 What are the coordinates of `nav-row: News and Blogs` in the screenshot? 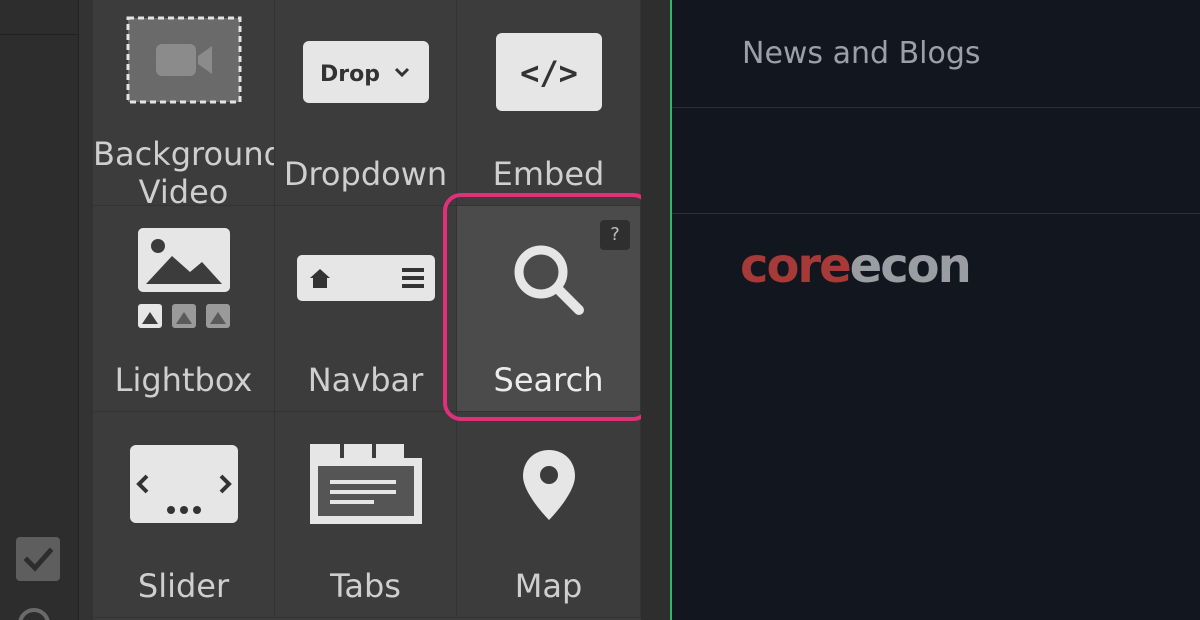 It's located at (936, 54).